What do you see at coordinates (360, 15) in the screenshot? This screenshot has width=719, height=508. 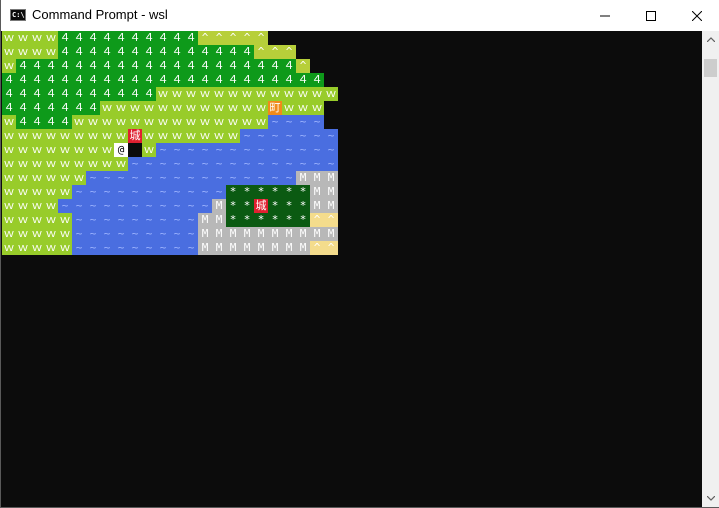 I see `title-bar: C:\ Command Prompt - wsl` at bounding box center [360, 15].